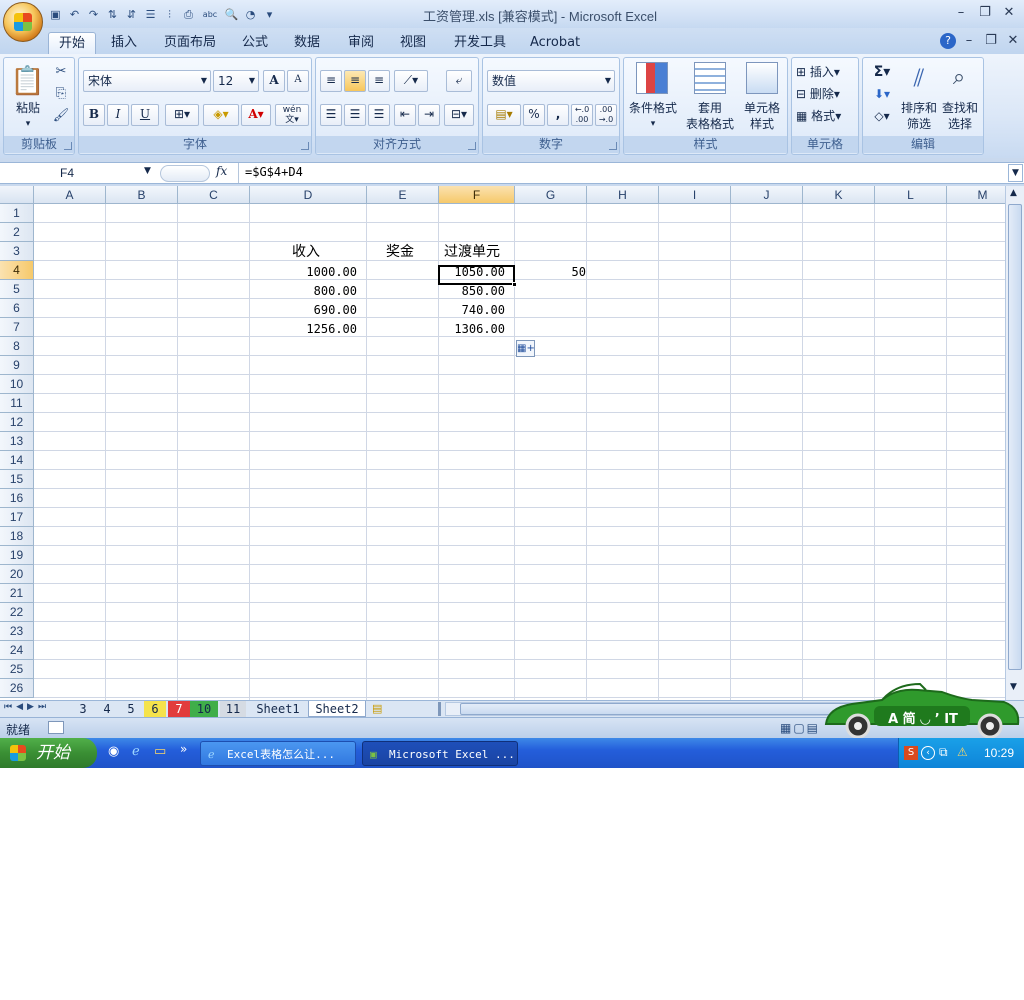 This screenshot has height=1000, width=1024. I want to click on restore-button: ❐, so click(985, 13).